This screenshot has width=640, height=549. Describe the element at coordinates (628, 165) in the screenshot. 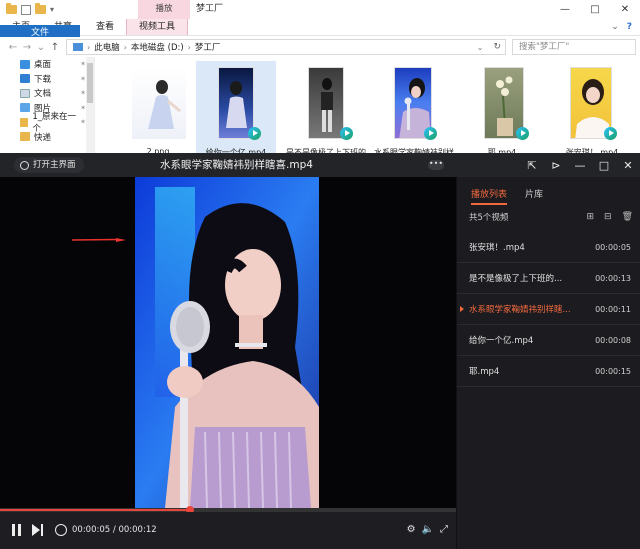

I see `player-close-button: ✕` at that location.